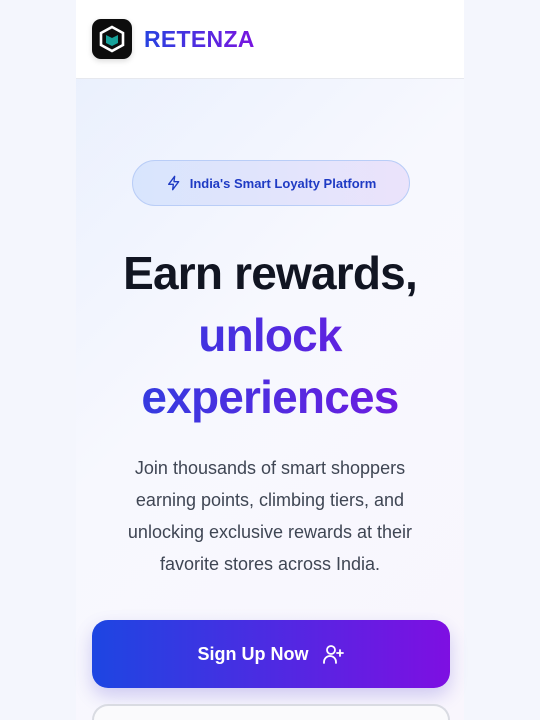  I want to click on badge-label: India's Smart Loyalty Platform, so click(283, 183).